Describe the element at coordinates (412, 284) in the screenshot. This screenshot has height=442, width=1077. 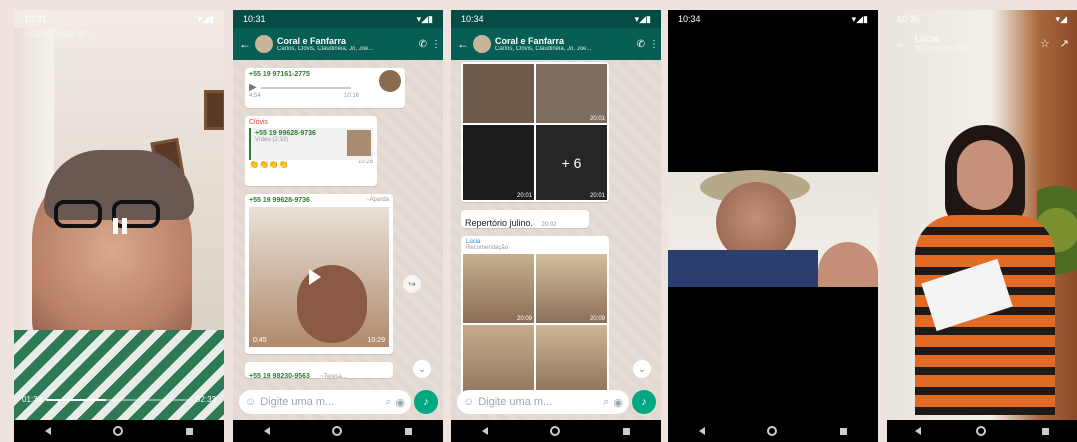
I see `forward-icon: ↪` at that location.